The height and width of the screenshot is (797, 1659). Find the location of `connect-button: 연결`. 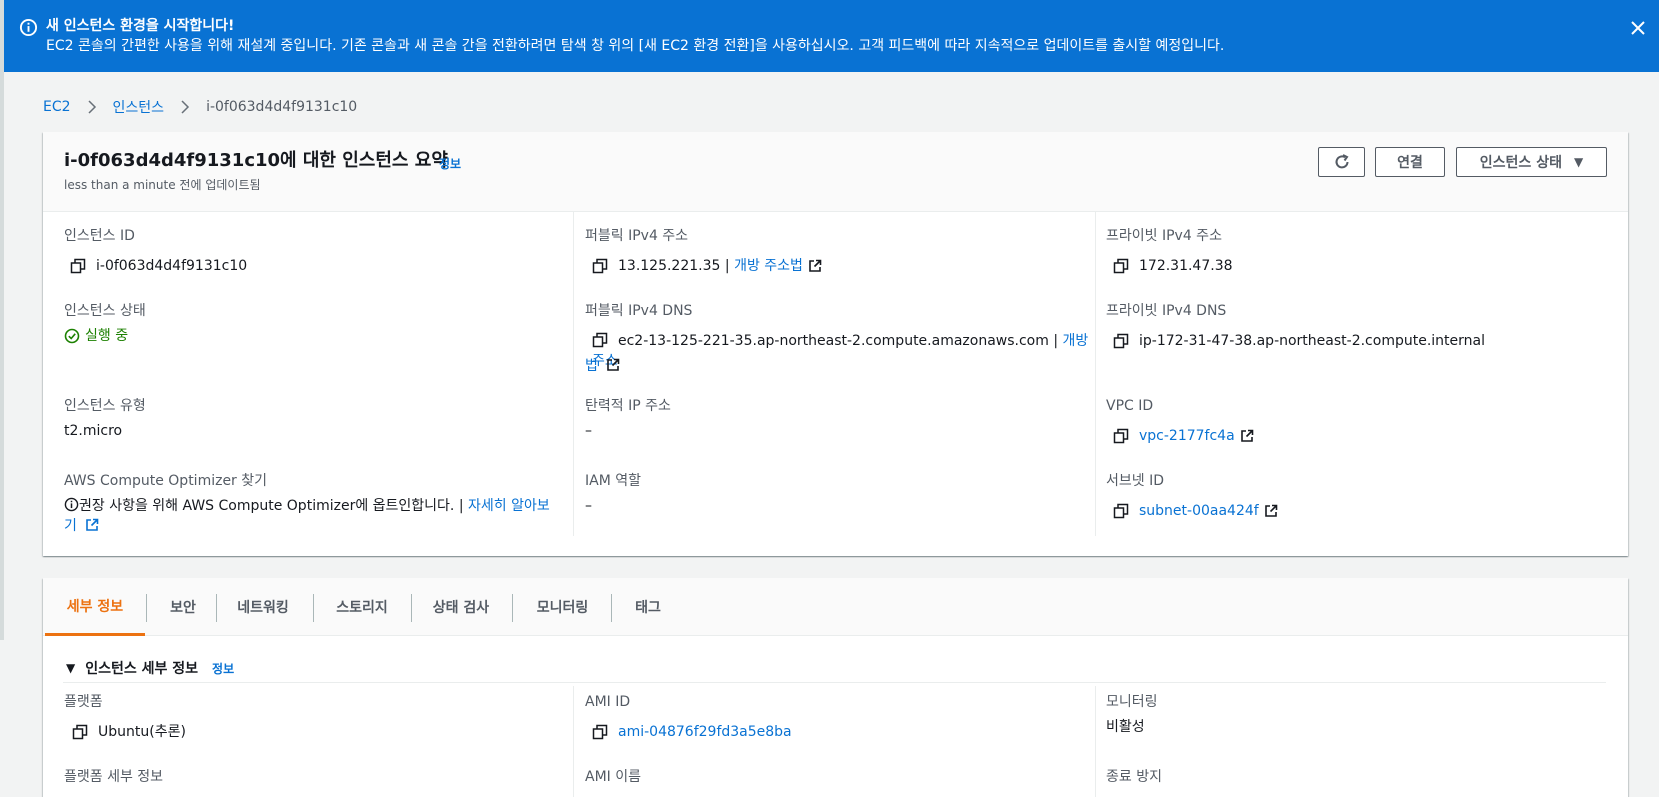

connect-button: 연결 is located at coordinates (1410, 162).